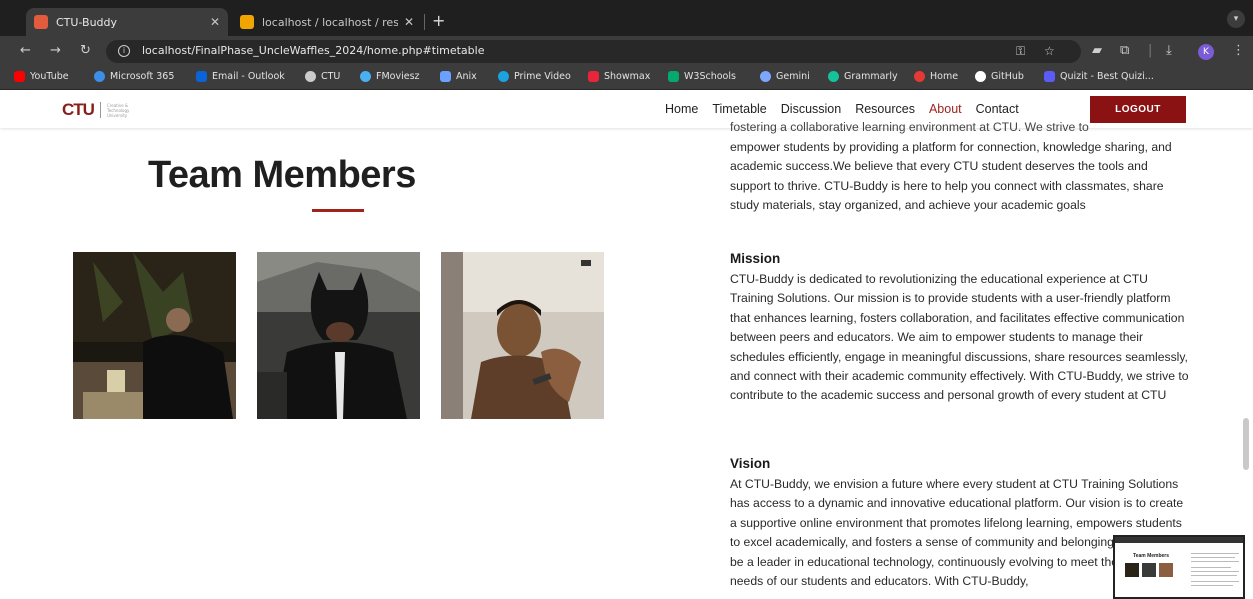  What do you see at coordinates (1049, 76) in the screenshot?
I see `quizit-icon` at bounding box center [1049, 76].